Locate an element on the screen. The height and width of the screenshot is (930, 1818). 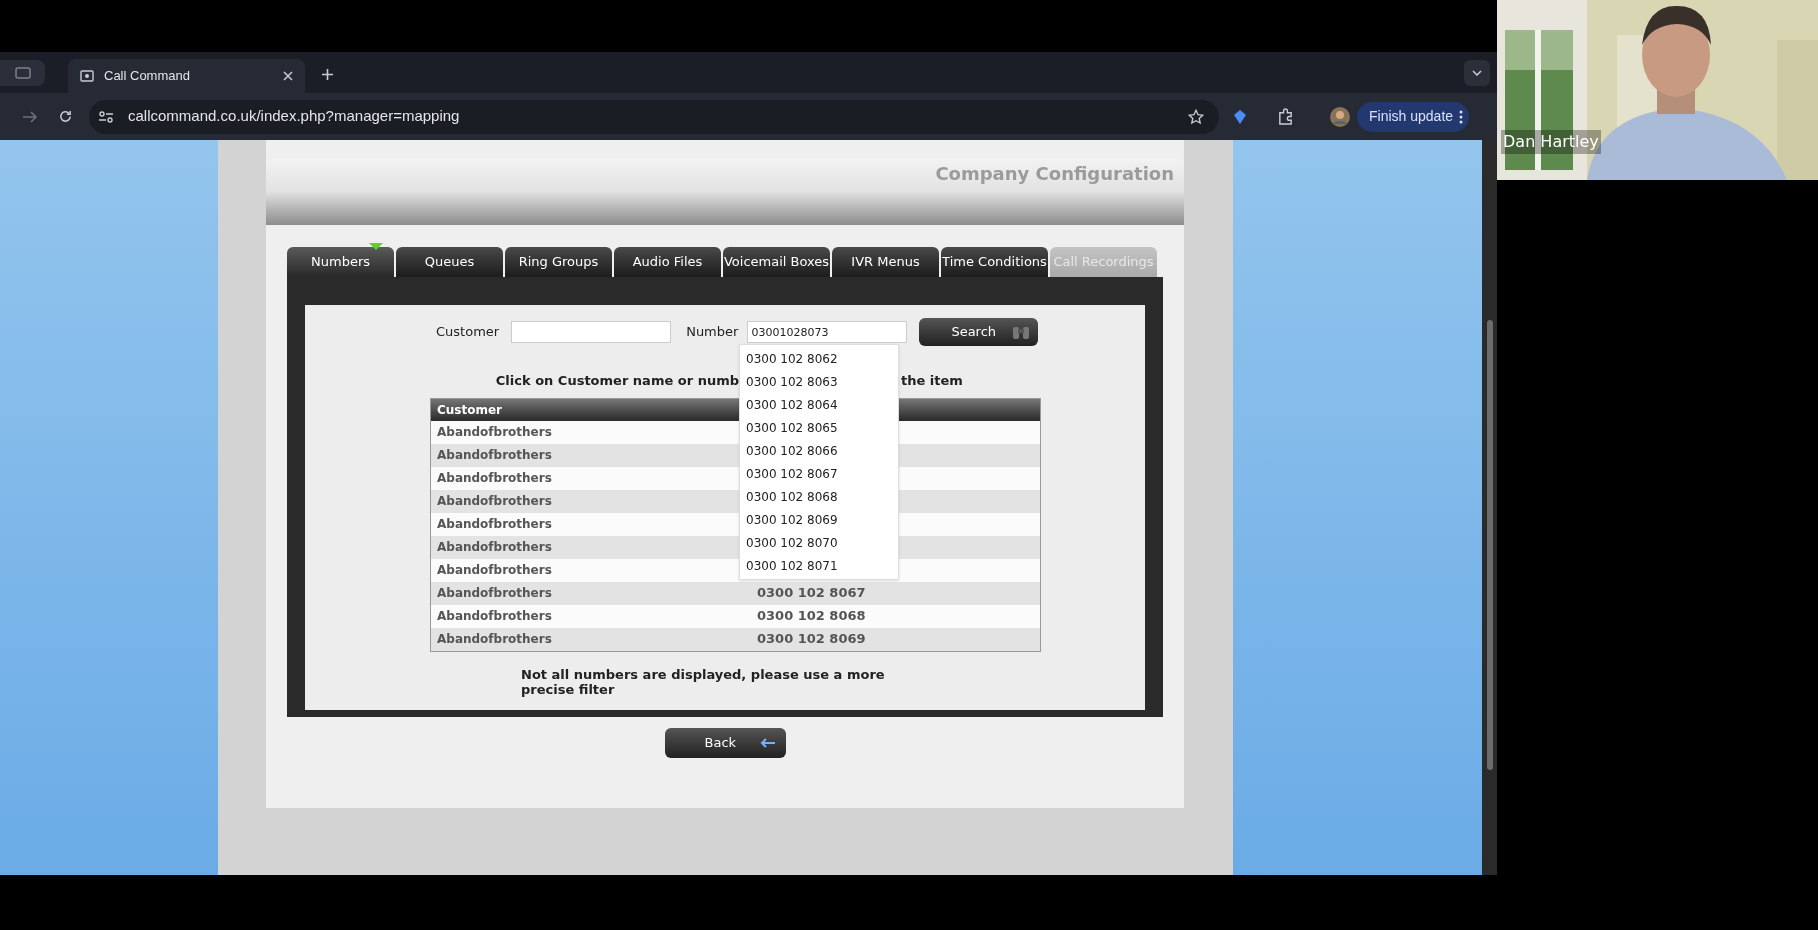
bookmark-star-icon is located at coordinates (1196, 116).